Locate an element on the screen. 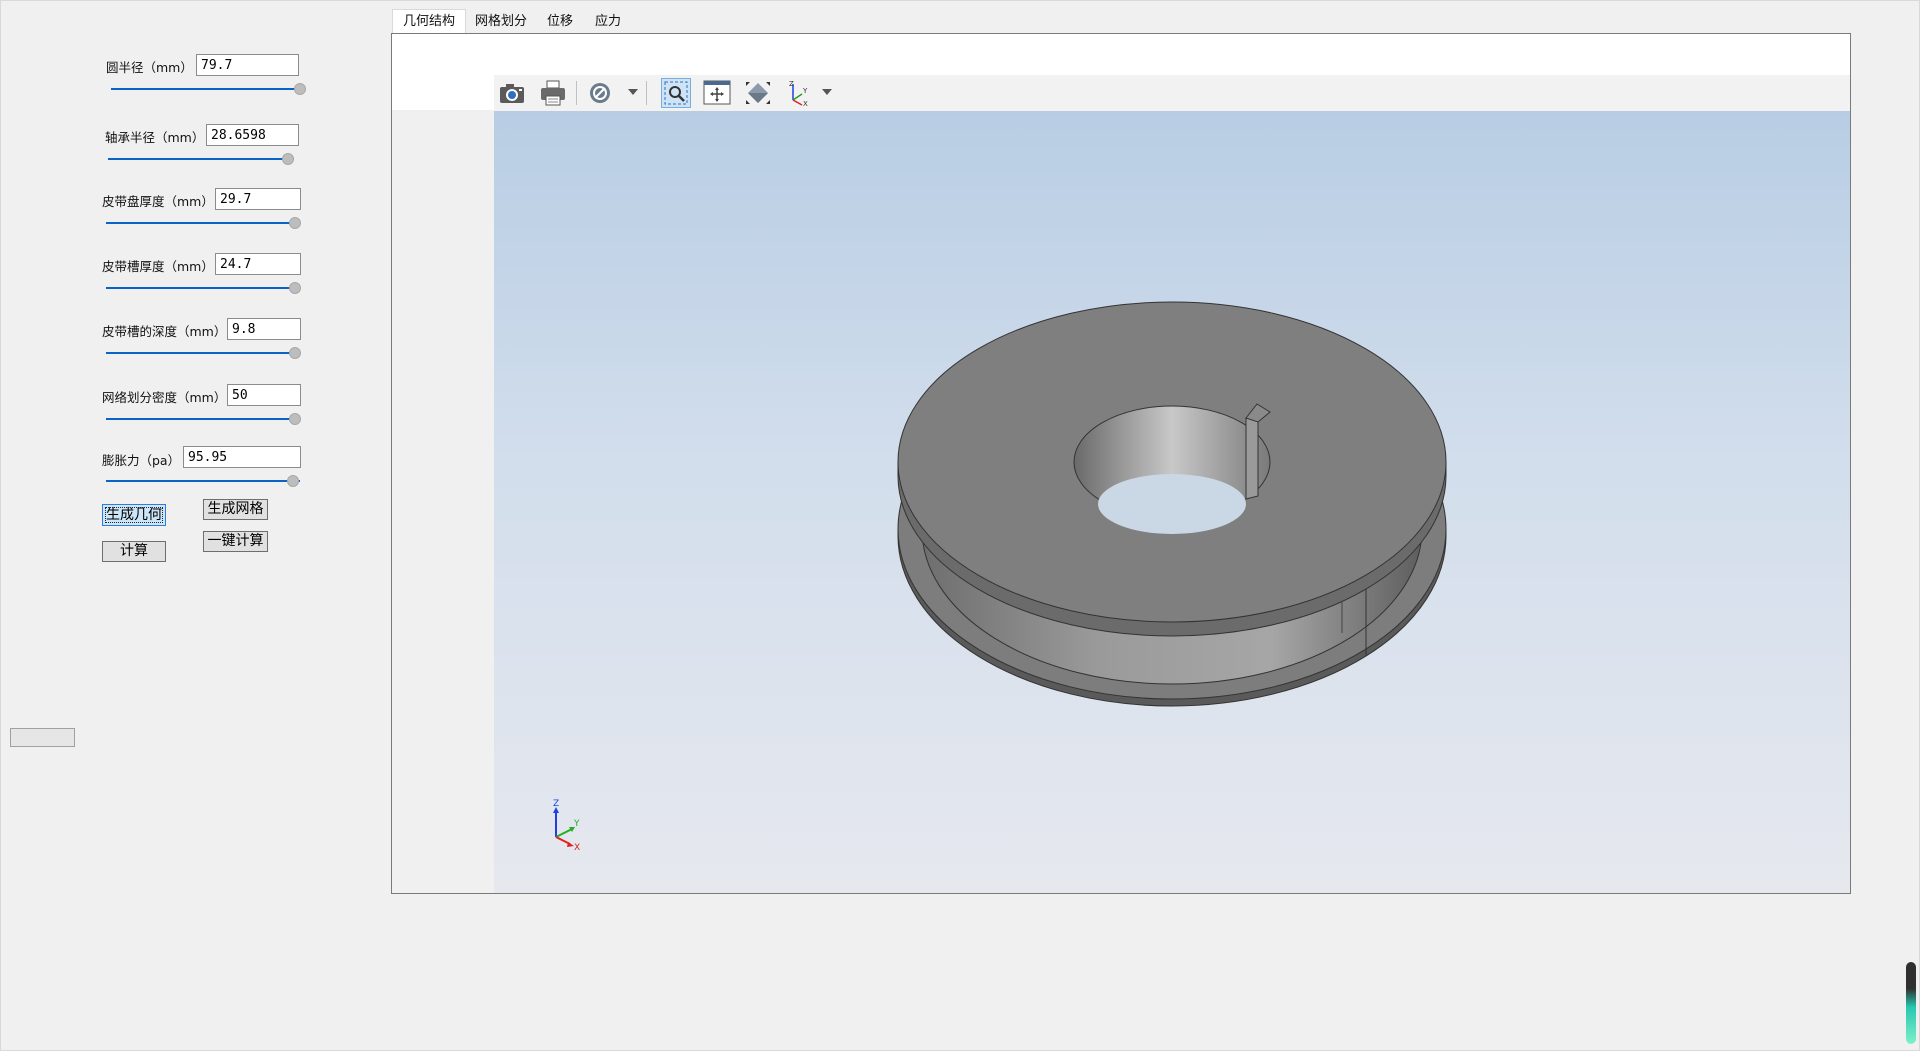  bearing-radius-input is located at coordinates (252, 135).